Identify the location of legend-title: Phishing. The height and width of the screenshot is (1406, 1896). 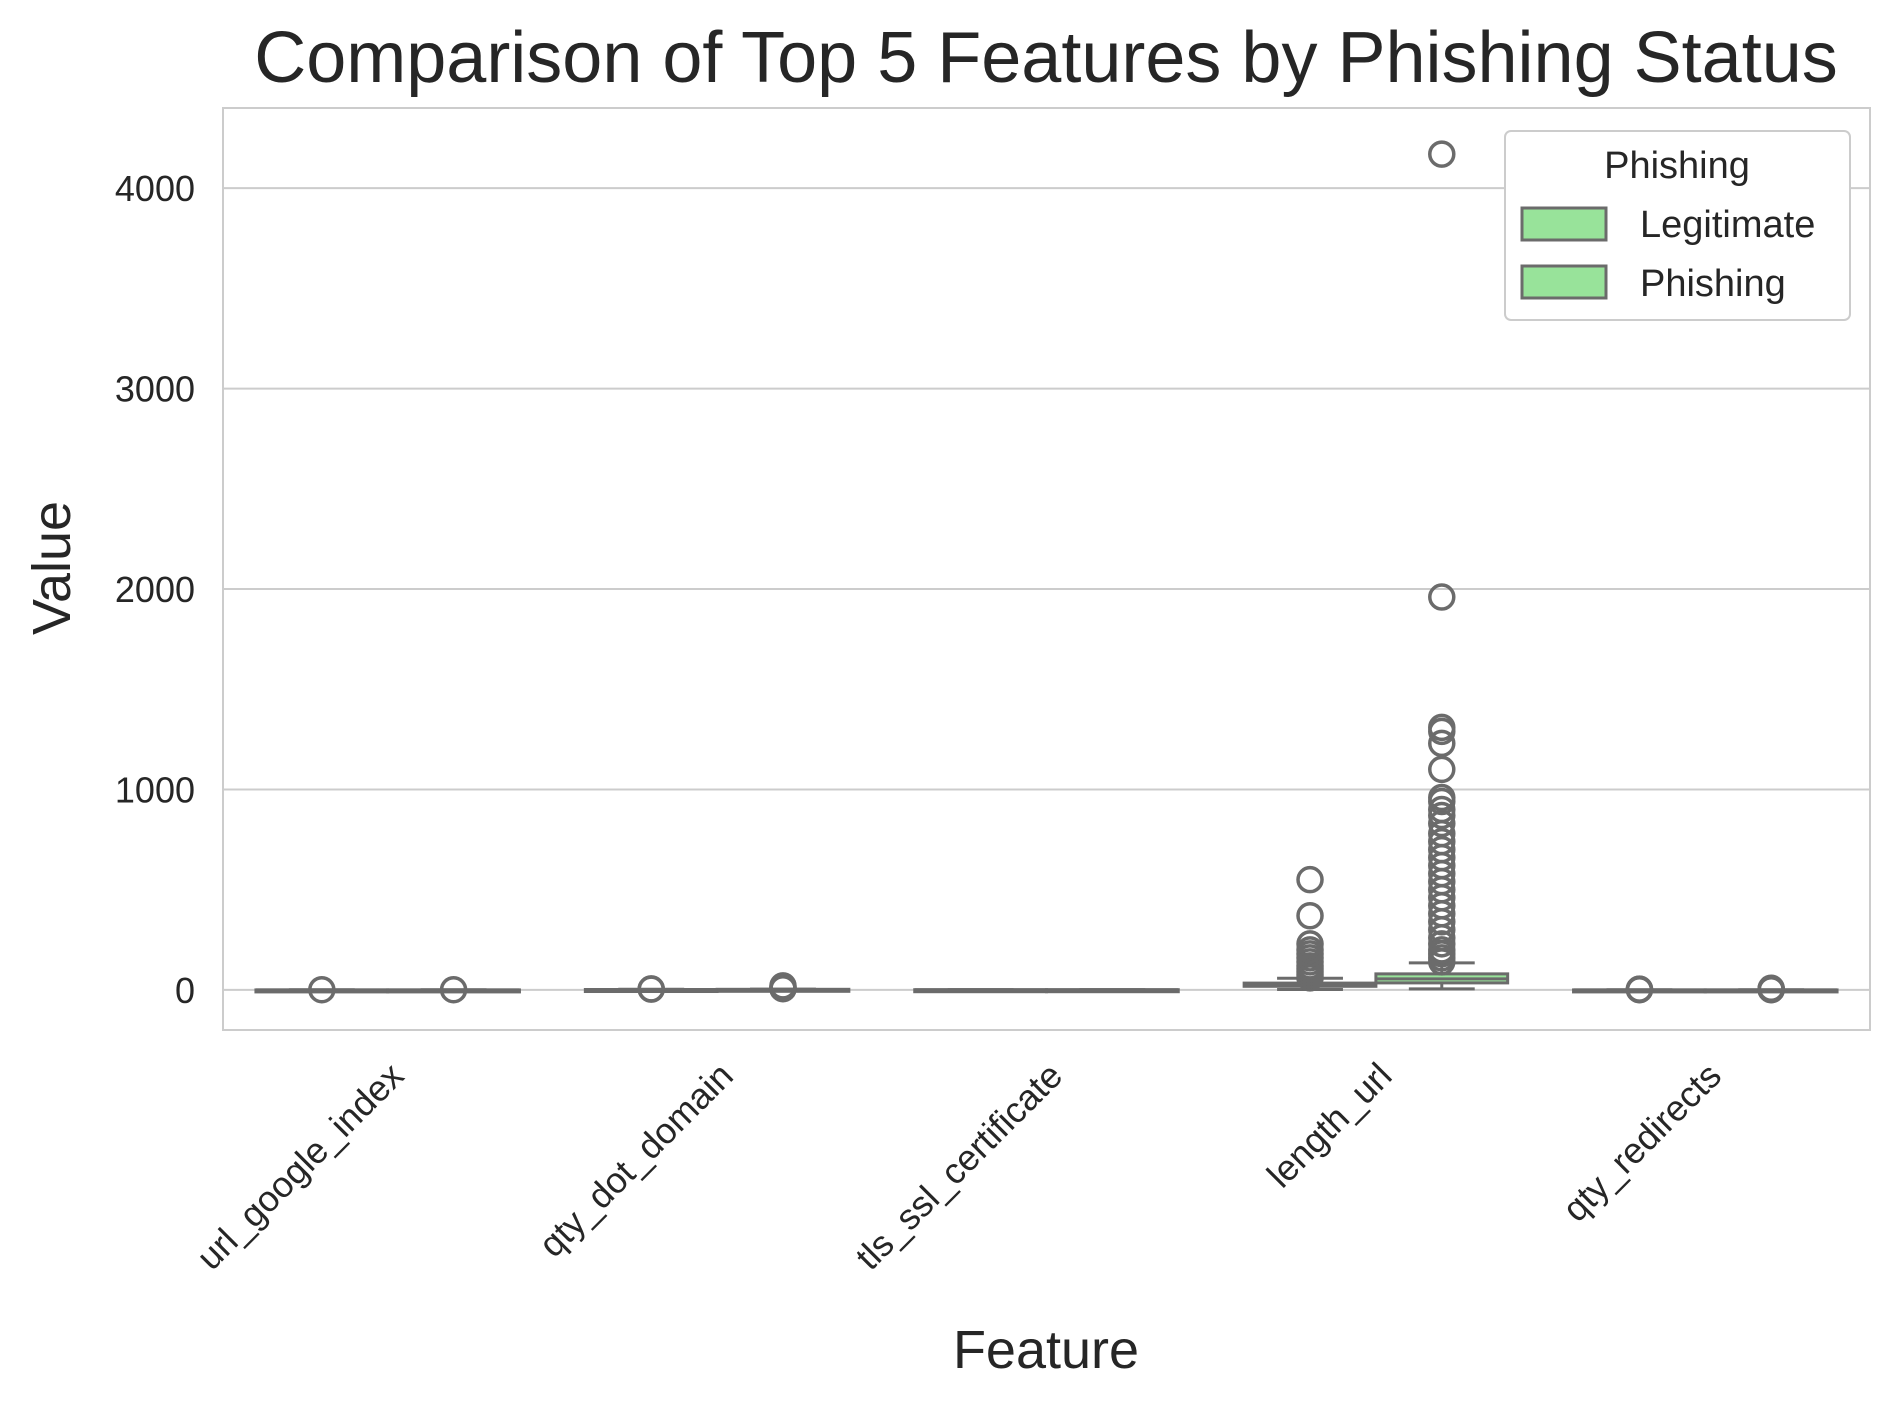
(1677, 166).